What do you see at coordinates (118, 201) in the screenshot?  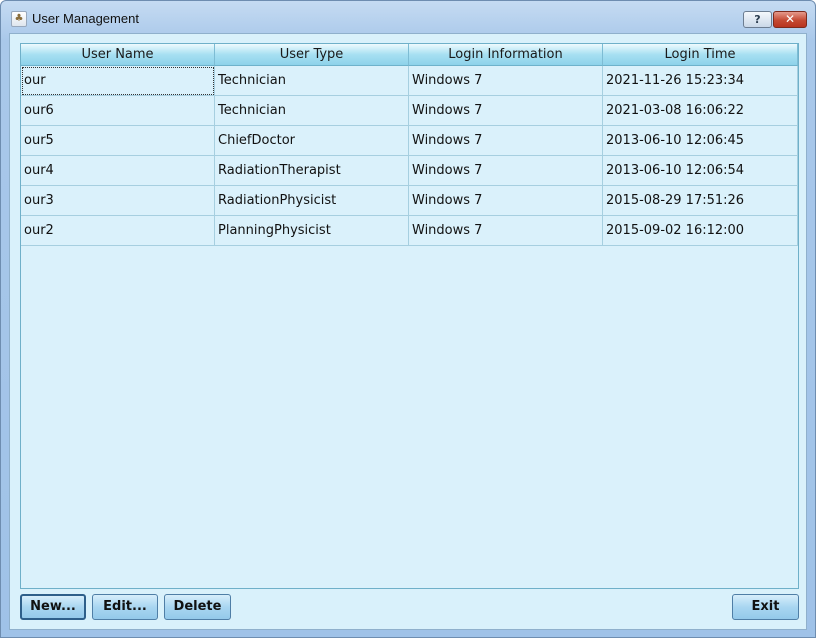 I see `cell-user-name: our3` at bounding box center [118, 201].